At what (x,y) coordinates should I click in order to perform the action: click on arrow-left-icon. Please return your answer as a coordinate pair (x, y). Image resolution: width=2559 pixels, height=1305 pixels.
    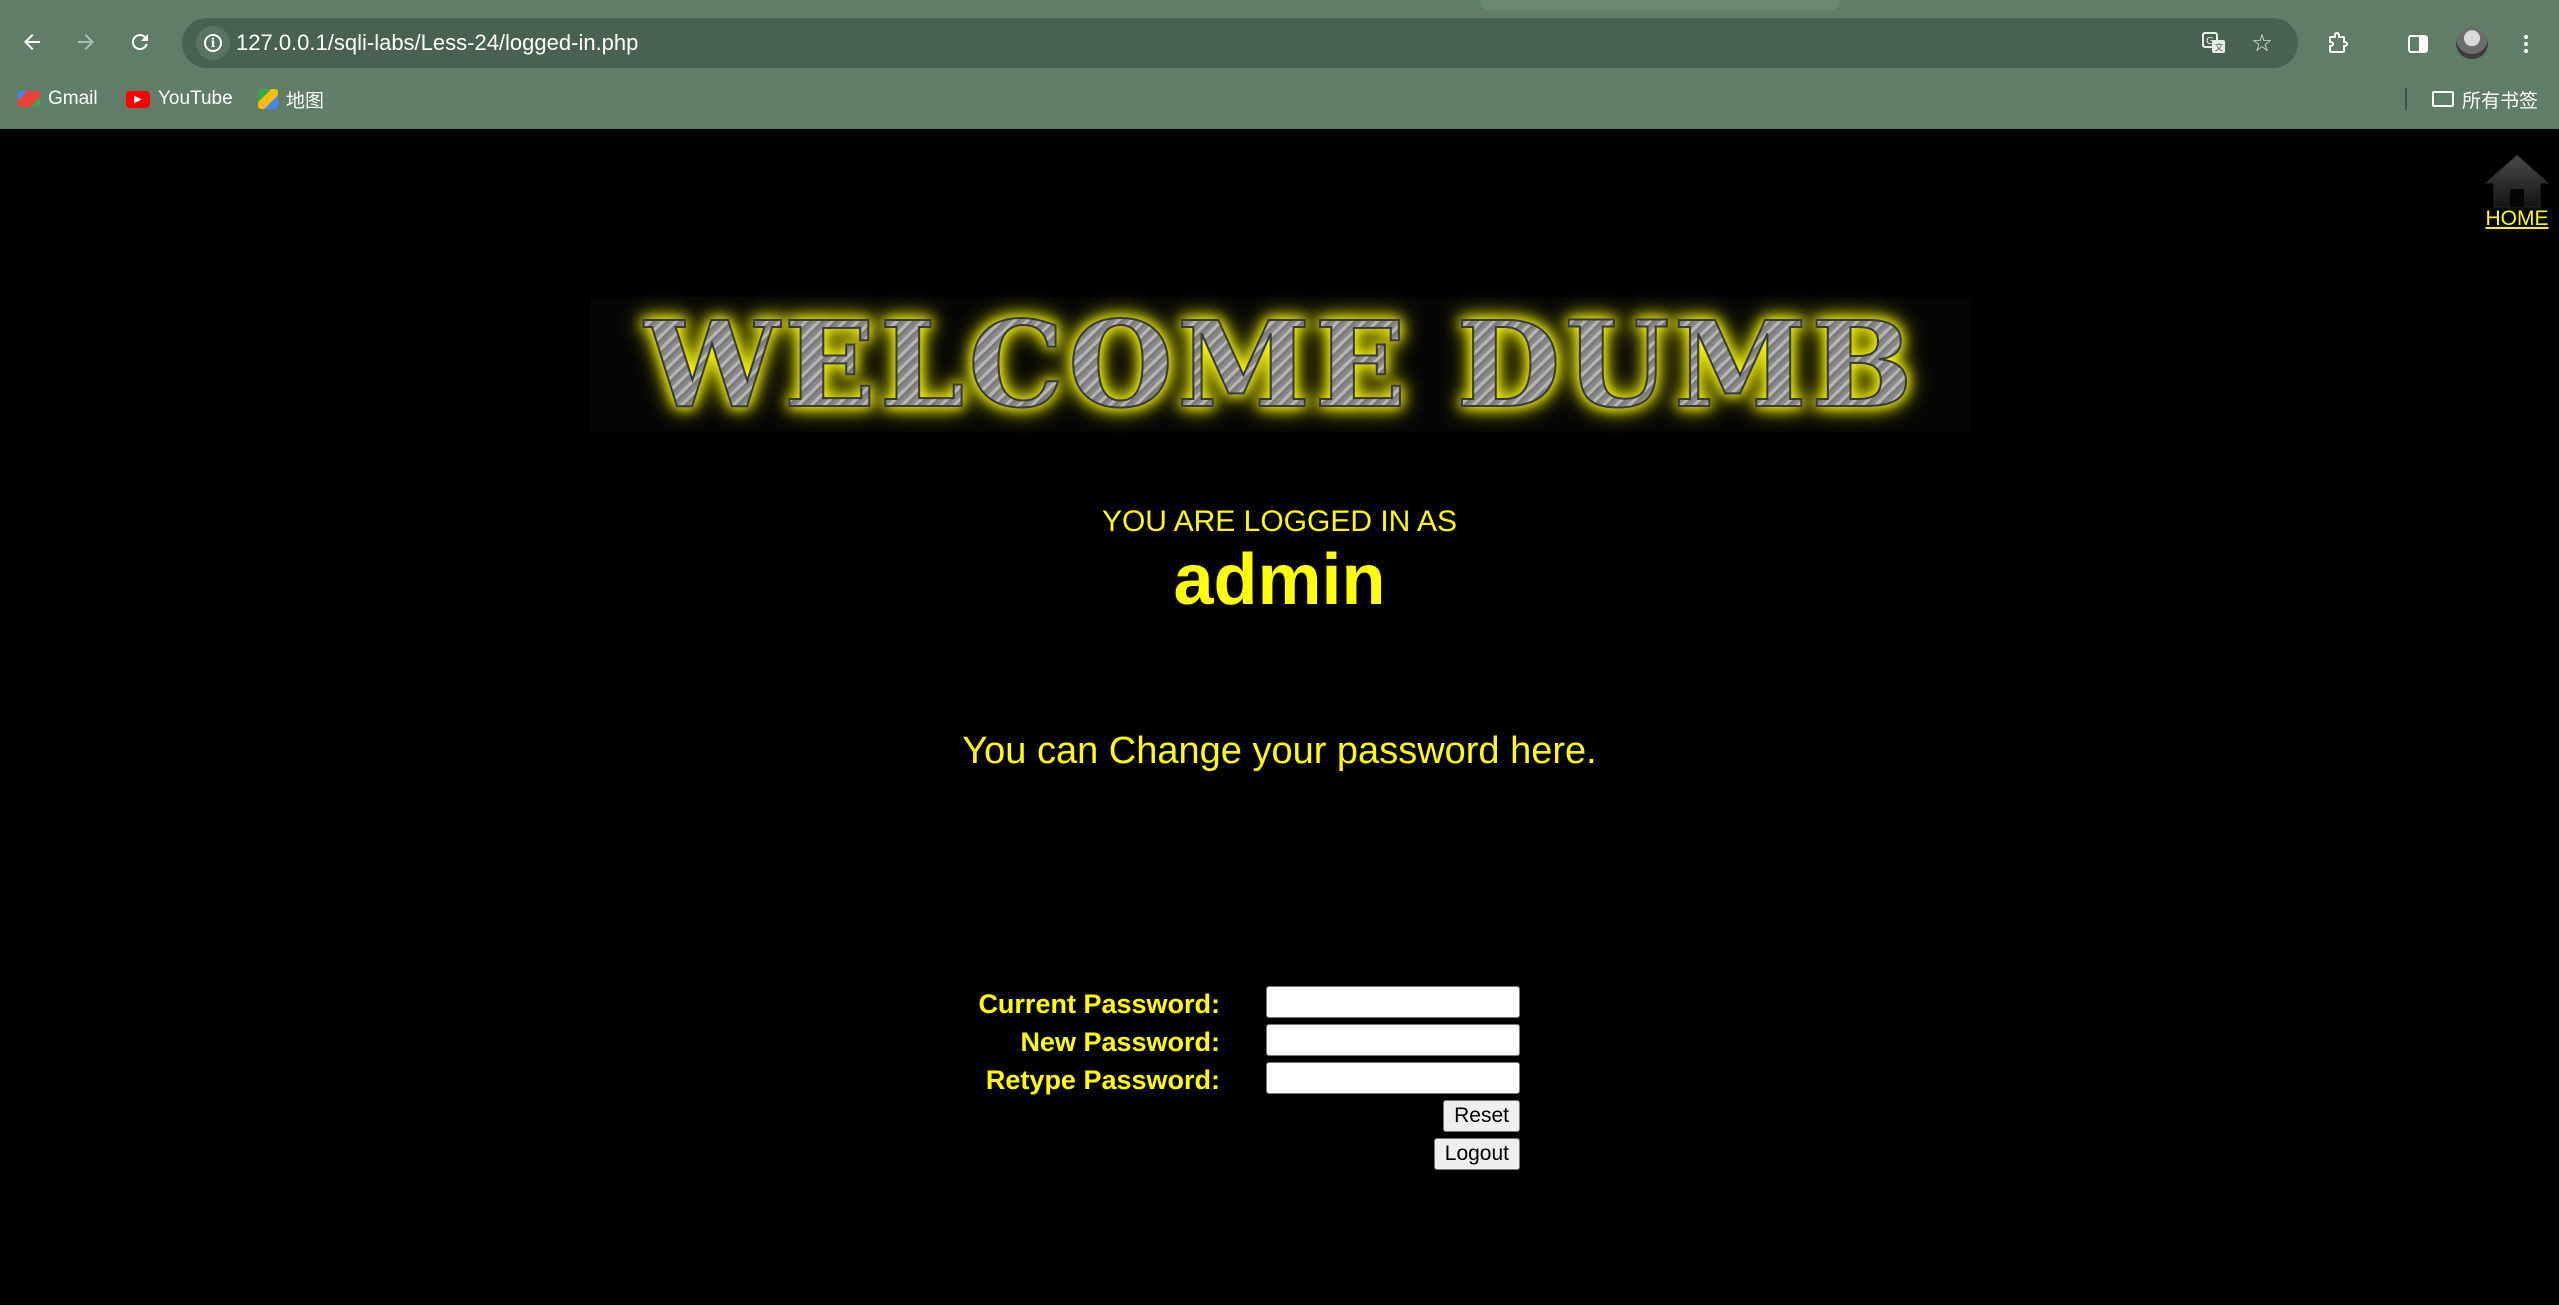
    Looking at the image, I should click on (32, 42).